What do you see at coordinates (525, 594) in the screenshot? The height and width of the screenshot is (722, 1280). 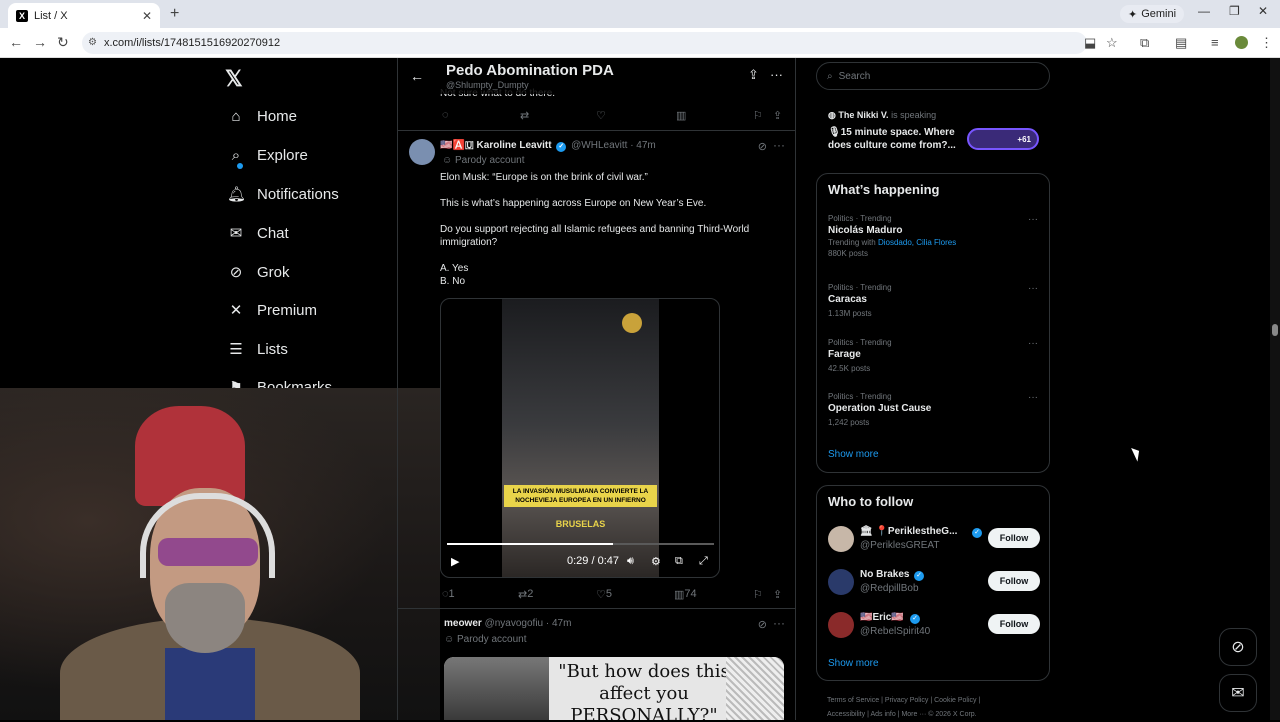 I see `repost-button: ⇄ 2` at bounding box center [525, 594].